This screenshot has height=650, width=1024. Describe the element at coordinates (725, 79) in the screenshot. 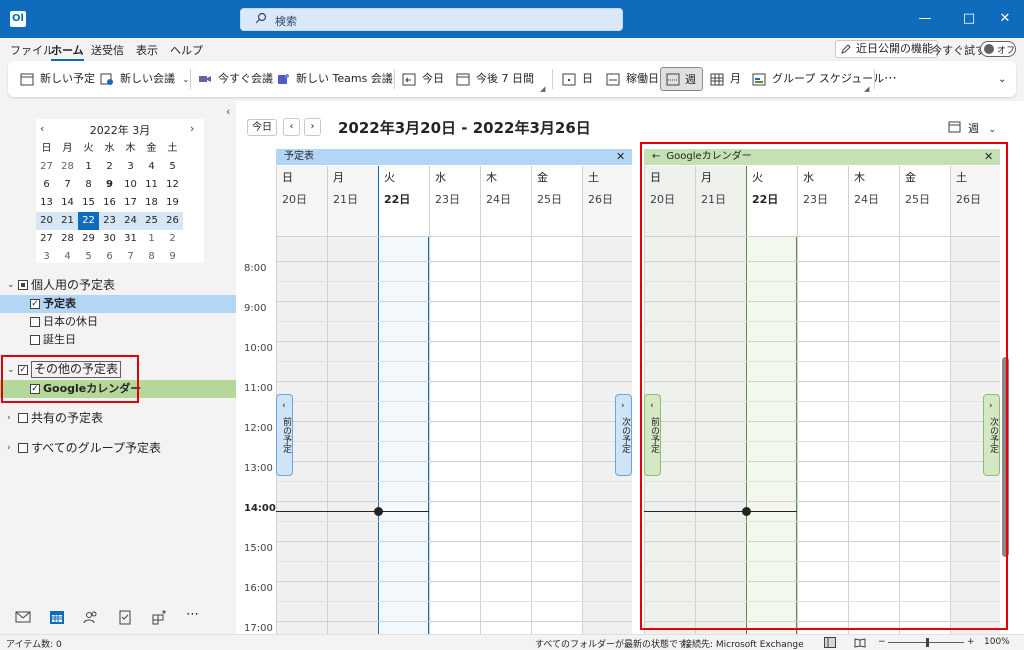

I see `month-view-button: 月` at that location.